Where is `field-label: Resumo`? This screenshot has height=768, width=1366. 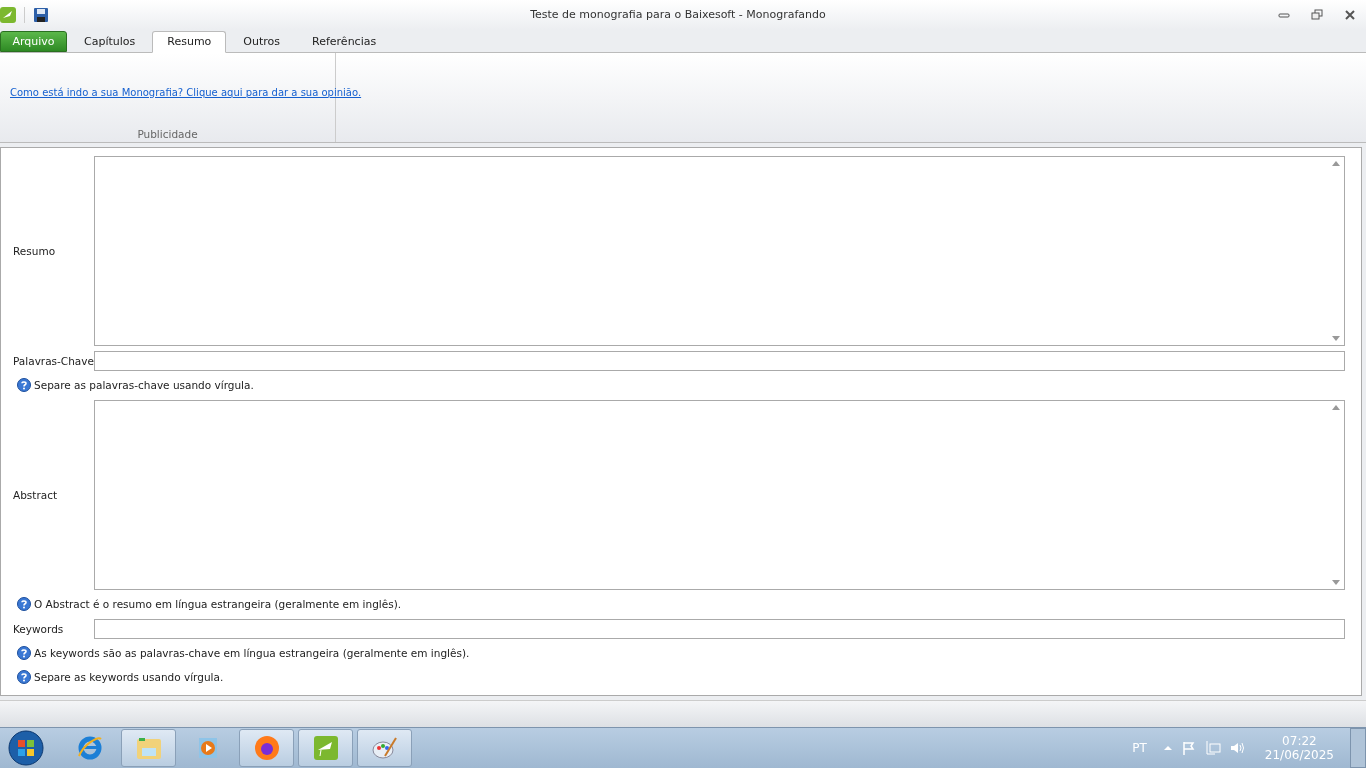 field-label: Resumo is located at coordinates (35, 250).